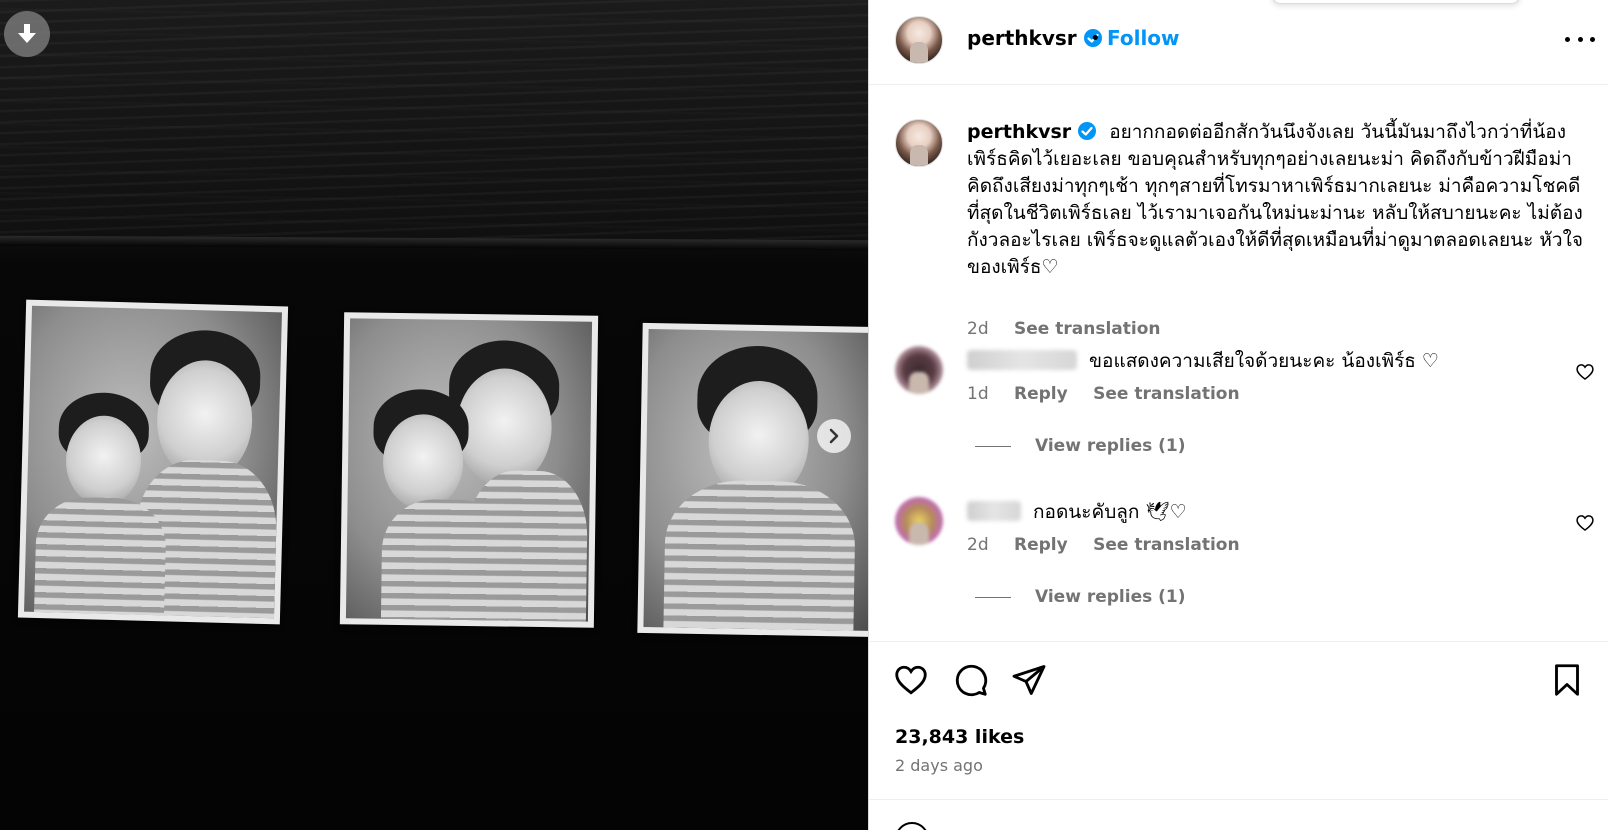 This screenshot has width=1608, height=830. Describe the element at coordinates (1029, 680) in the screenshot. I see `share-icon` at that location.